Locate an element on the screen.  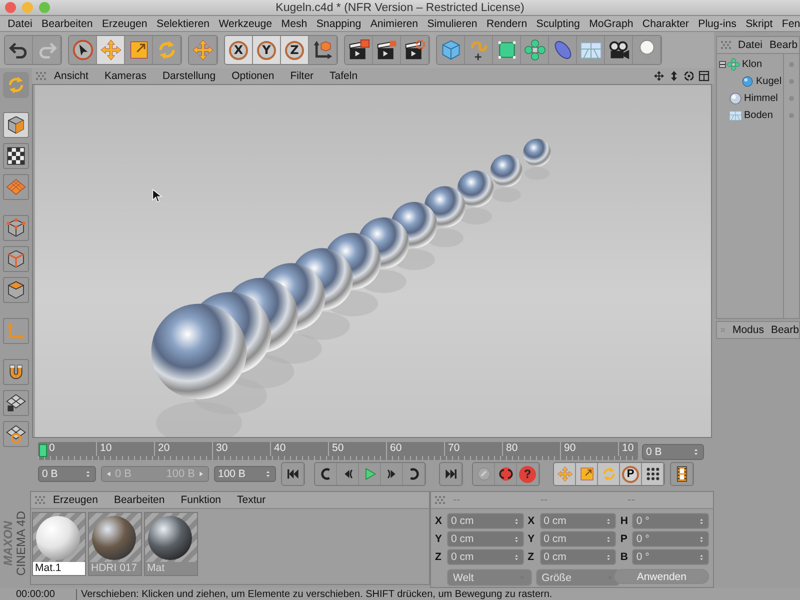
transport-button: ? is located at coordinates (528, 474).